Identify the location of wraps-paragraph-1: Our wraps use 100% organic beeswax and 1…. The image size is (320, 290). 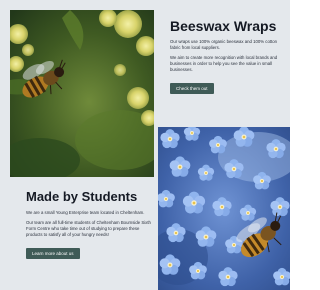
(224, 44).